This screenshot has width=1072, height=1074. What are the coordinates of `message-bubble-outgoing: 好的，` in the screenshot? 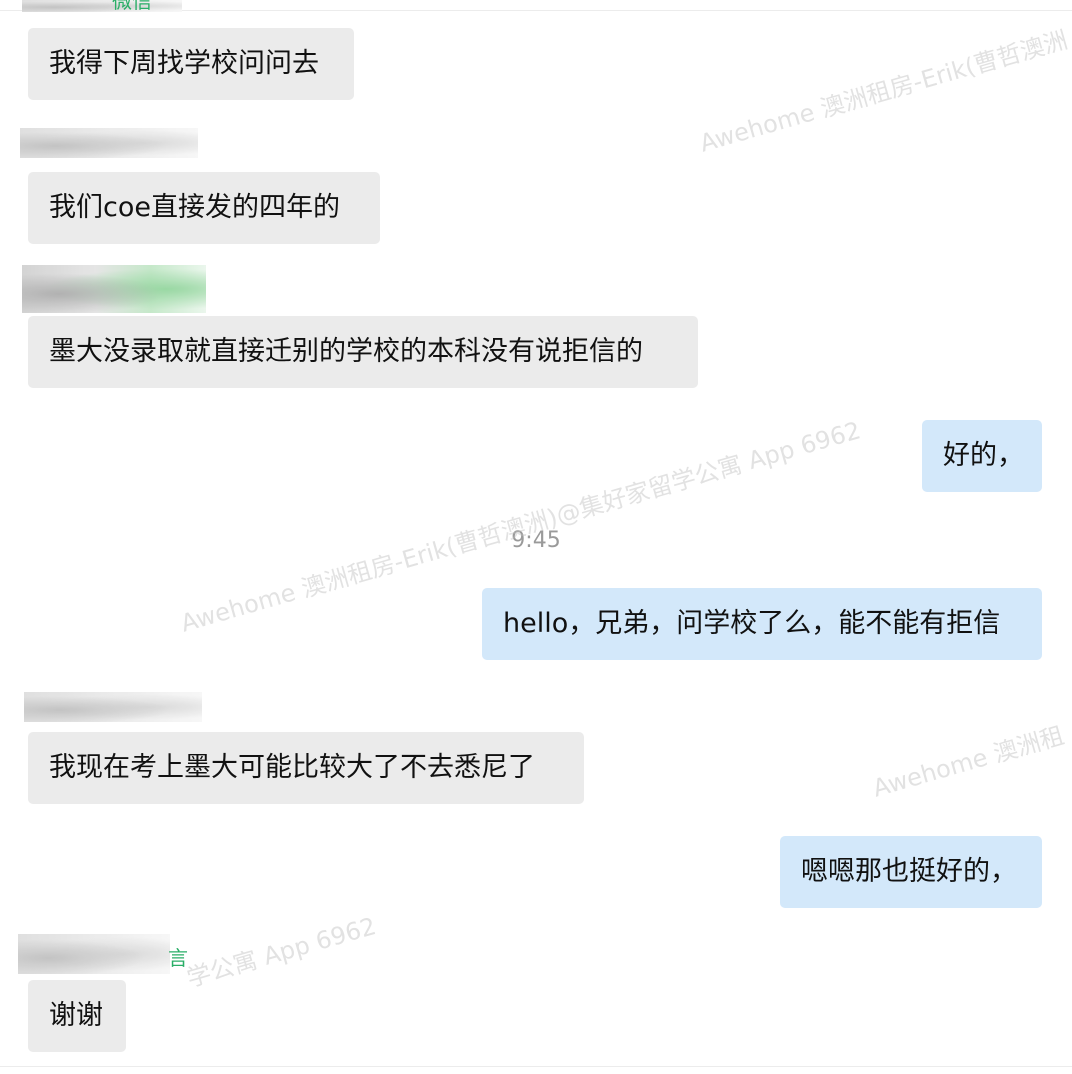 It's located at (982, 456).